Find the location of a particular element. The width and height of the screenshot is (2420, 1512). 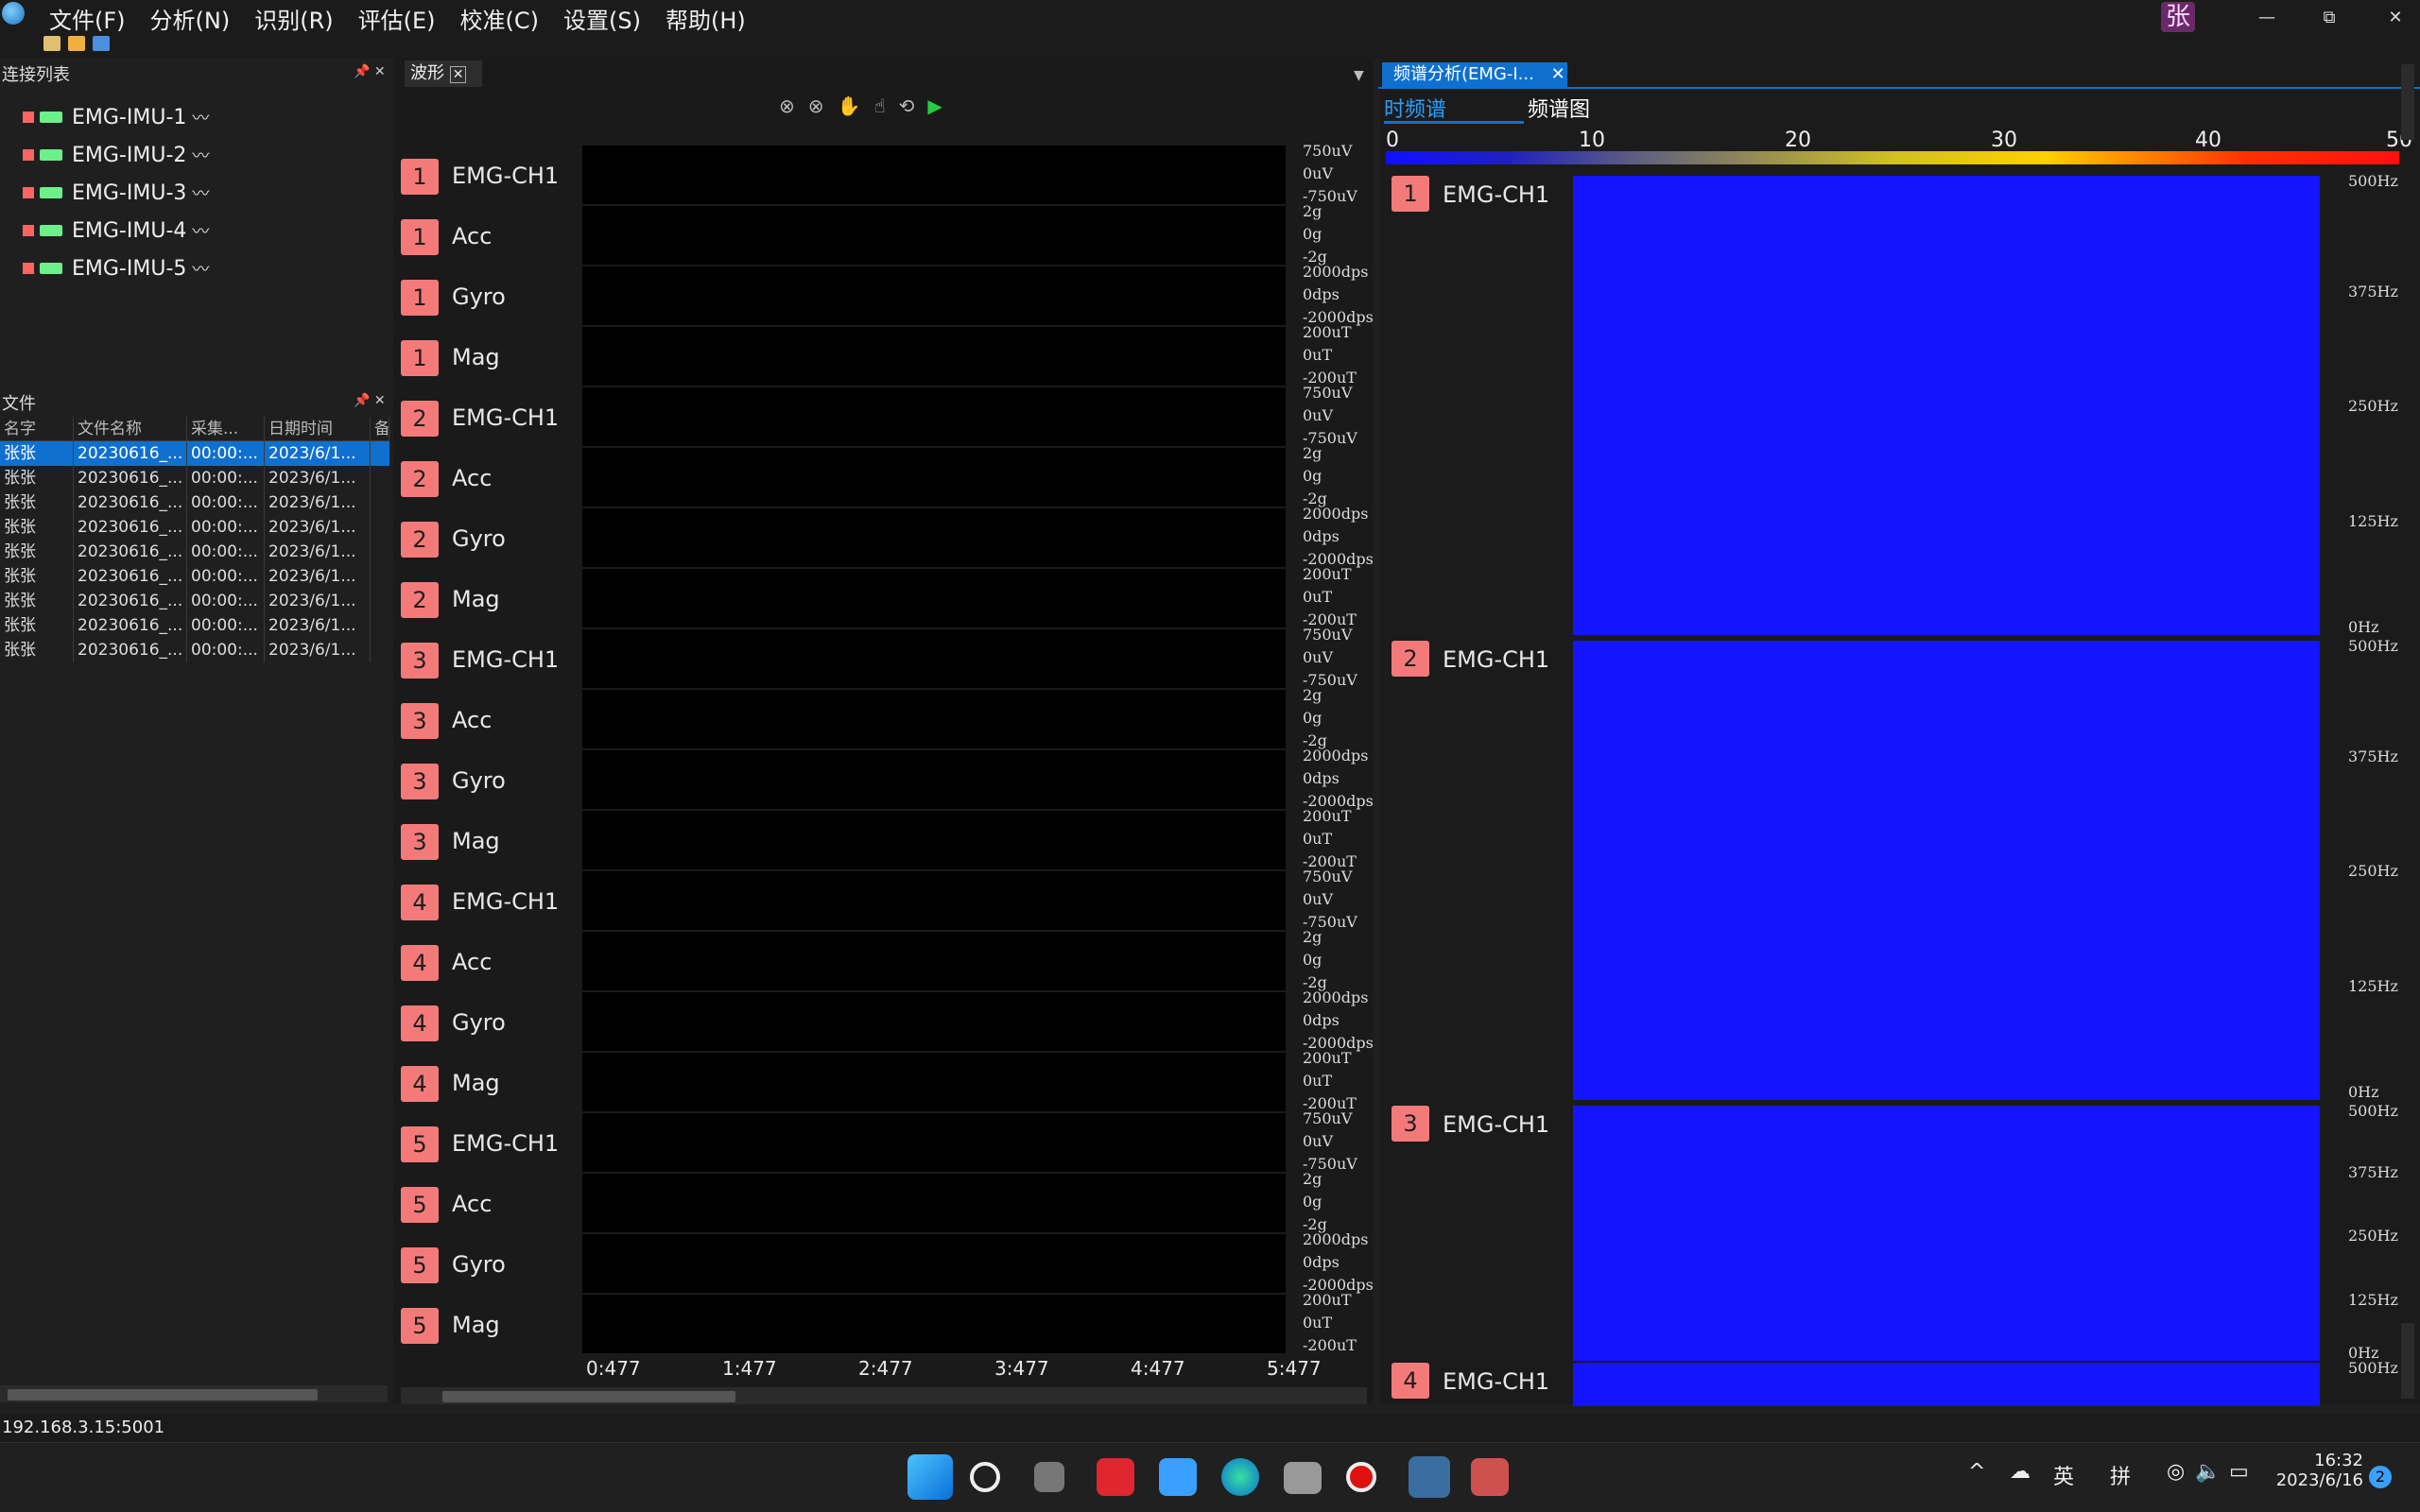

edge-browser-icon is located at coordinates (1240, 1477).